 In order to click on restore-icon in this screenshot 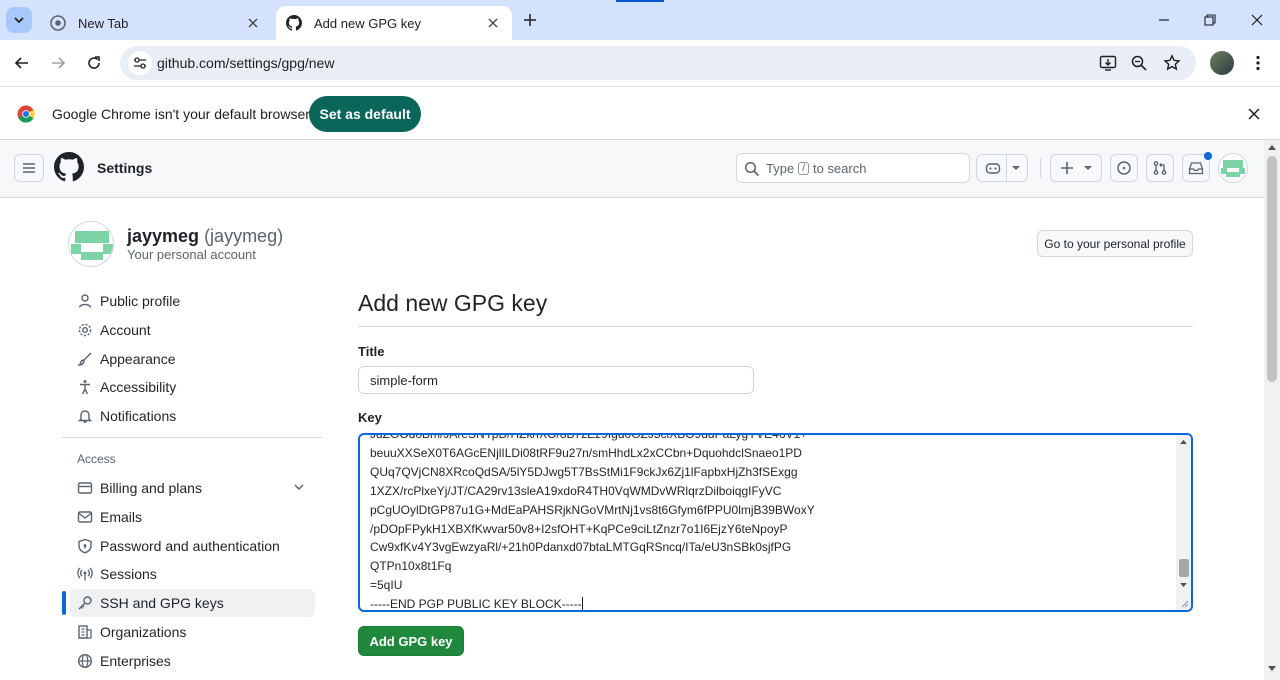, I will do `click(1210, 20)`.